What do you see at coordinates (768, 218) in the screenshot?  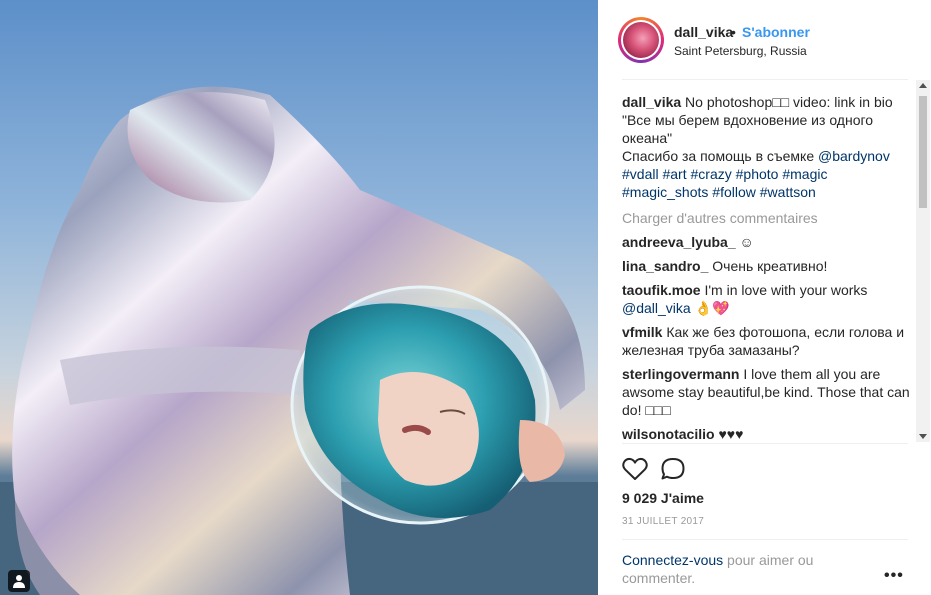 I see `load-more-comments: Charger d'autres commentaires` at bounding box center [768, 218].